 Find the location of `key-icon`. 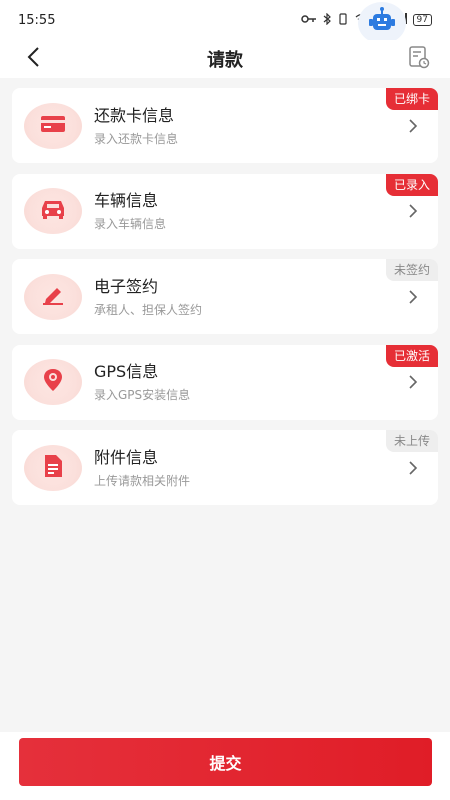

key-icon is located at coordinates (309, 20).